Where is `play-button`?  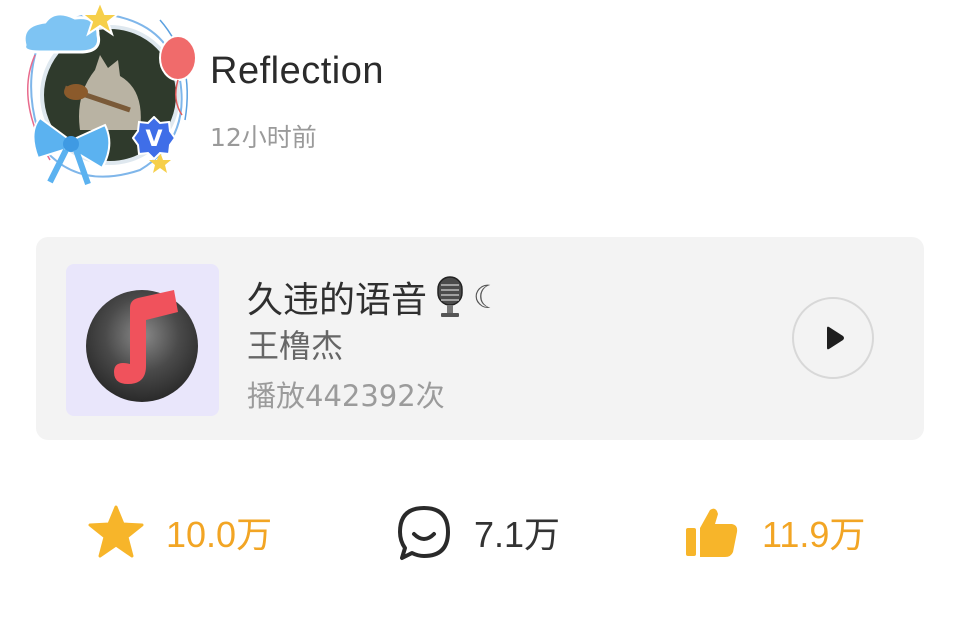
play-button is located at coordinates (833, 338).